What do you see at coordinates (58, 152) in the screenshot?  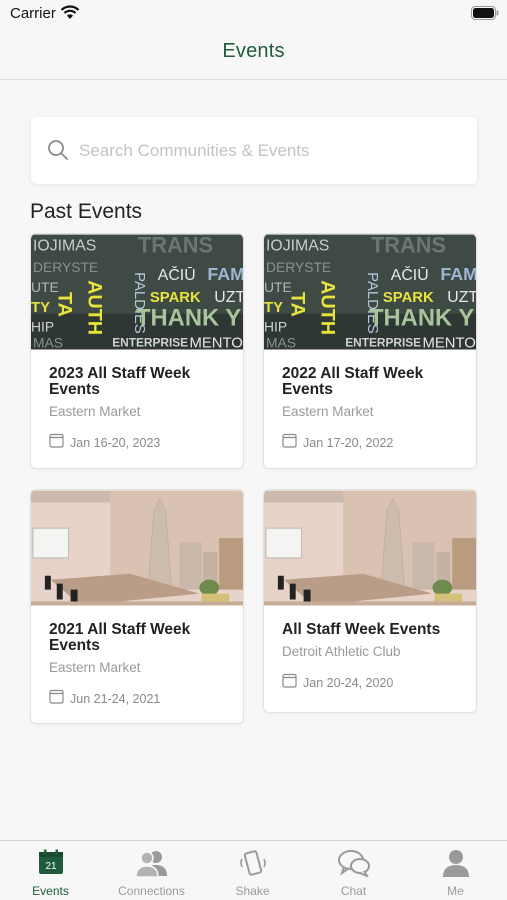 I see `search-icon` at bounding box center [58, 152].